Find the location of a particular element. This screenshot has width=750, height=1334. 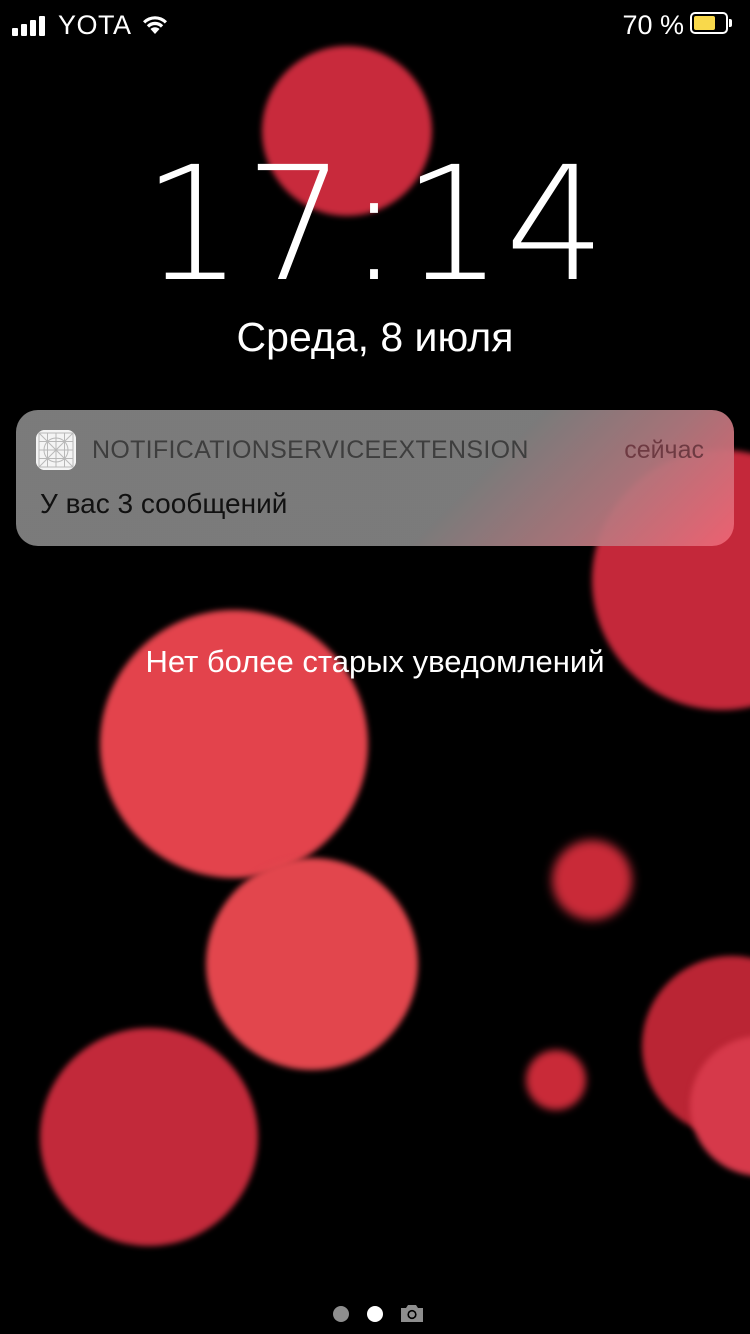

camera-icon is located at coordinates (412, 1313).